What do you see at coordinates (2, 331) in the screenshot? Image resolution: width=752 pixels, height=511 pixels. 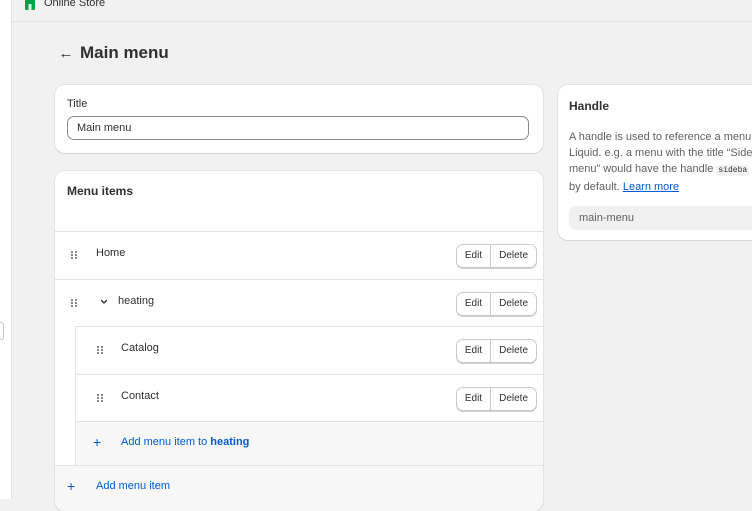 I see `sidebar-resize-handle` at bounding box center [2, 331].